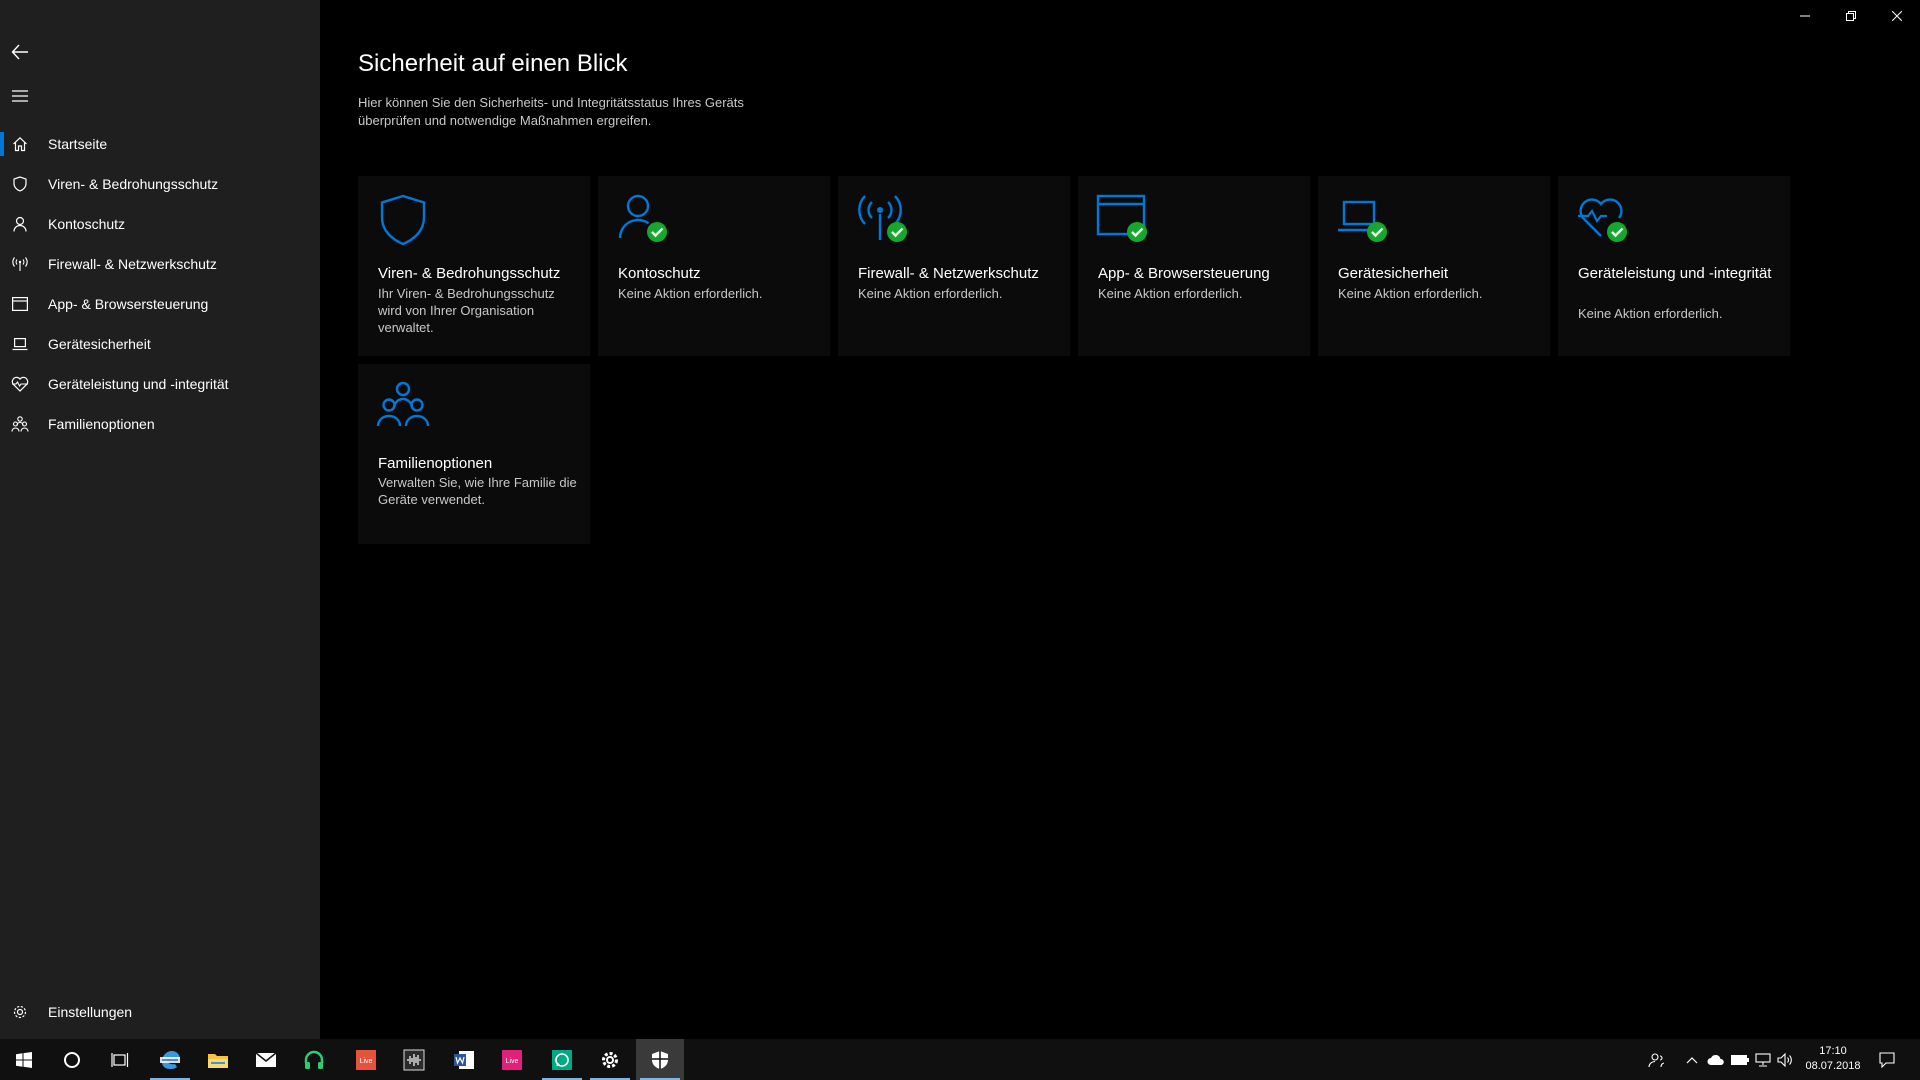 Image resolution: width=1920 pixels, height=1080 pixels. Describe the element at coordinates (20, 224) in the screenshot. I see `person-icon` at that location.